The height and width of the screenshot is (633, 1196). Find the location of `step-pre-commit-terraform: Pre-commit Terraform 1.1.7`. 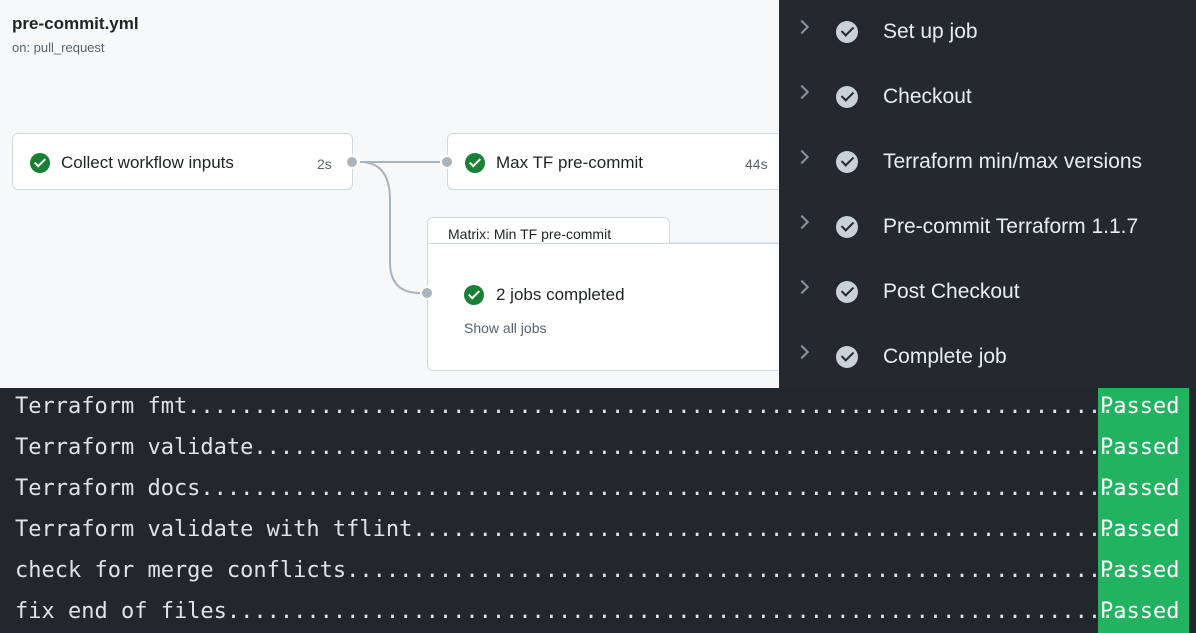

step-pre-commit-terraform: Pre-commit Terraform 1.1.7 is located at coordinates (987, 227).